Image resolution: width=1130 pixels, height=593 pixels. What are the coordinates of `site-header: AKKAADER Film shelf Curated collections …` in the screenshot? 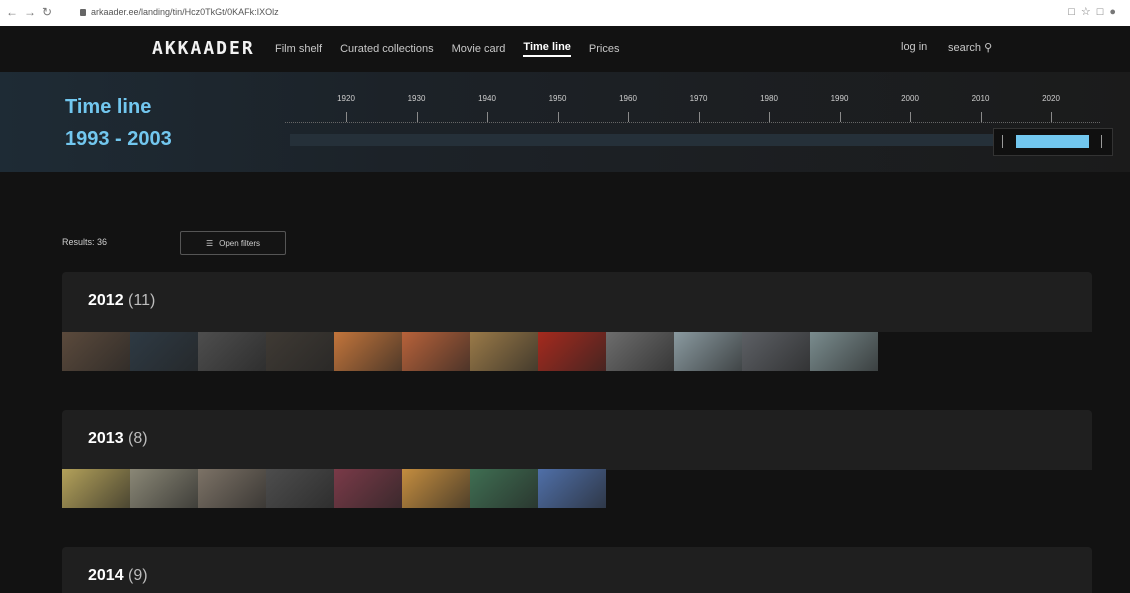 It's located at (565, 49).